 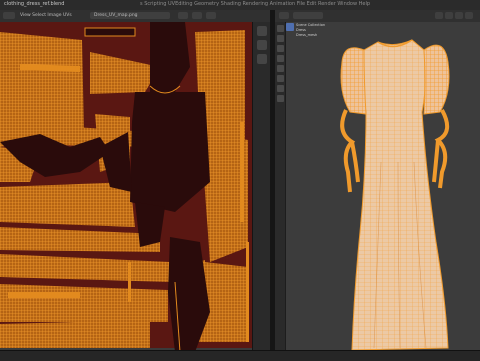 I want to click on overlay-button, so click(x=183, y=15).